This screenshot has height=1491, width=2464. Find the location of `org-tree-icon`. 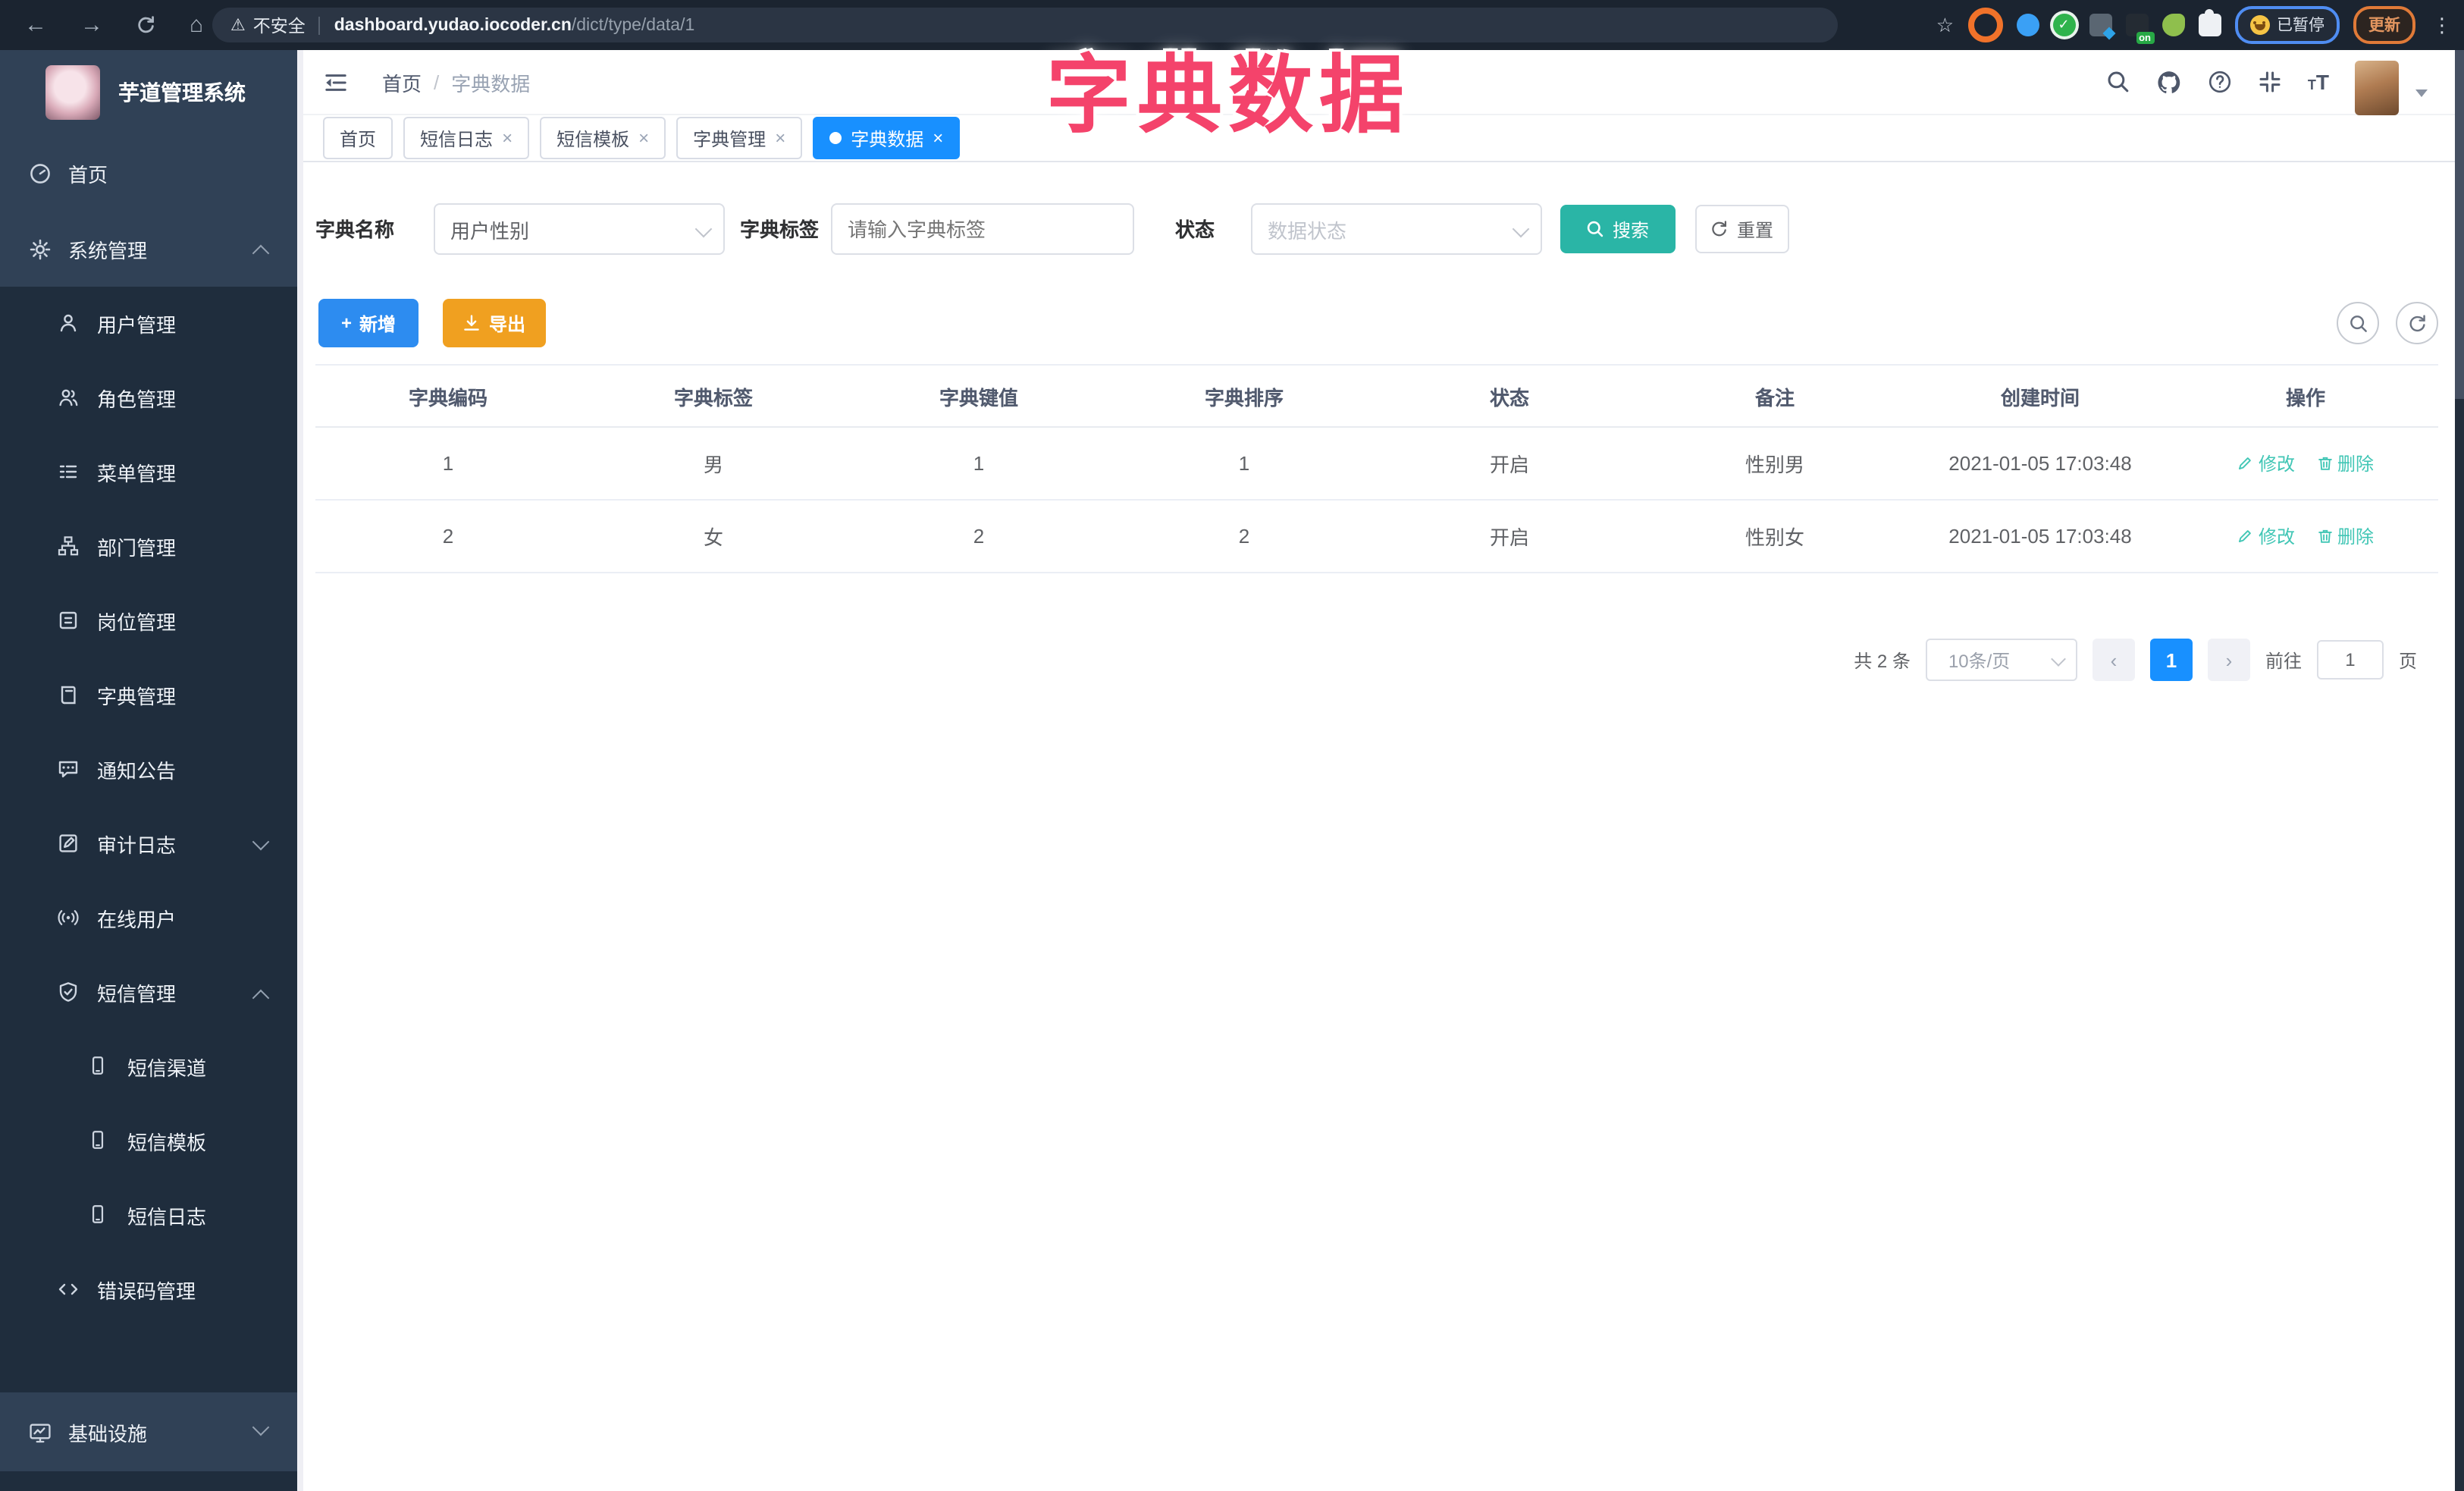

org-tree-icon is located at coordinates (69, 546).